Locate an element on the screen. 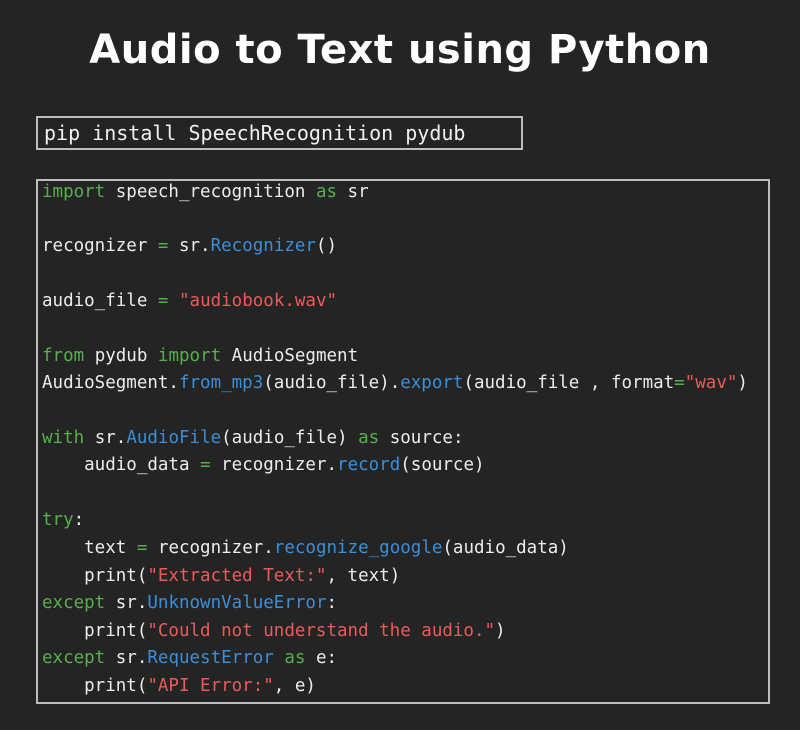 The width and height of the screenshot is (800, 730). code-string: "API Error:" is located at coordinates (210, 686).